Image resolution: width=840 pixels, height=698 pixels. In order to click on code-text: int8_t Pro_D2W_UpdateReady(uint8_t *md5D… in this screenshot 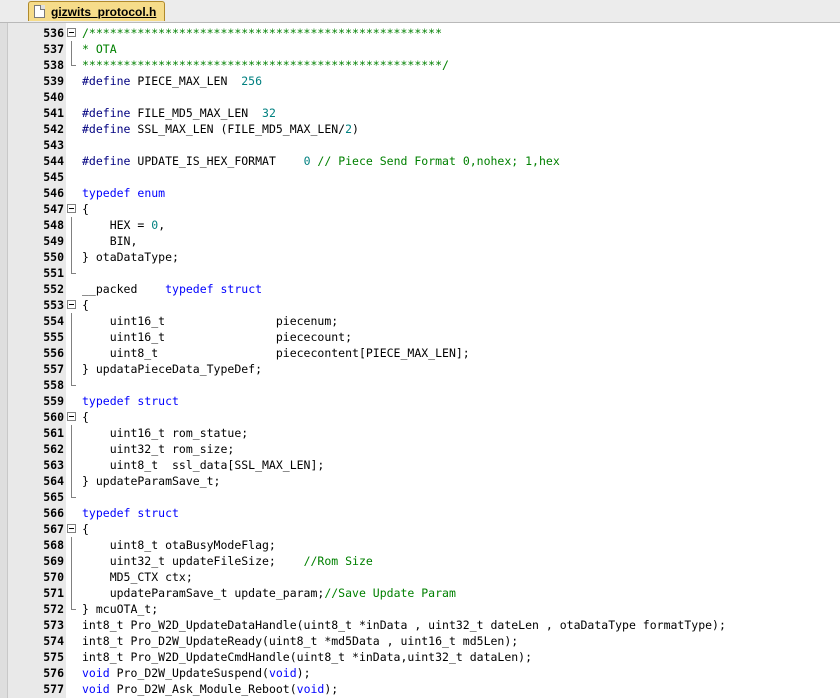, I will do `click(300, 641)`.